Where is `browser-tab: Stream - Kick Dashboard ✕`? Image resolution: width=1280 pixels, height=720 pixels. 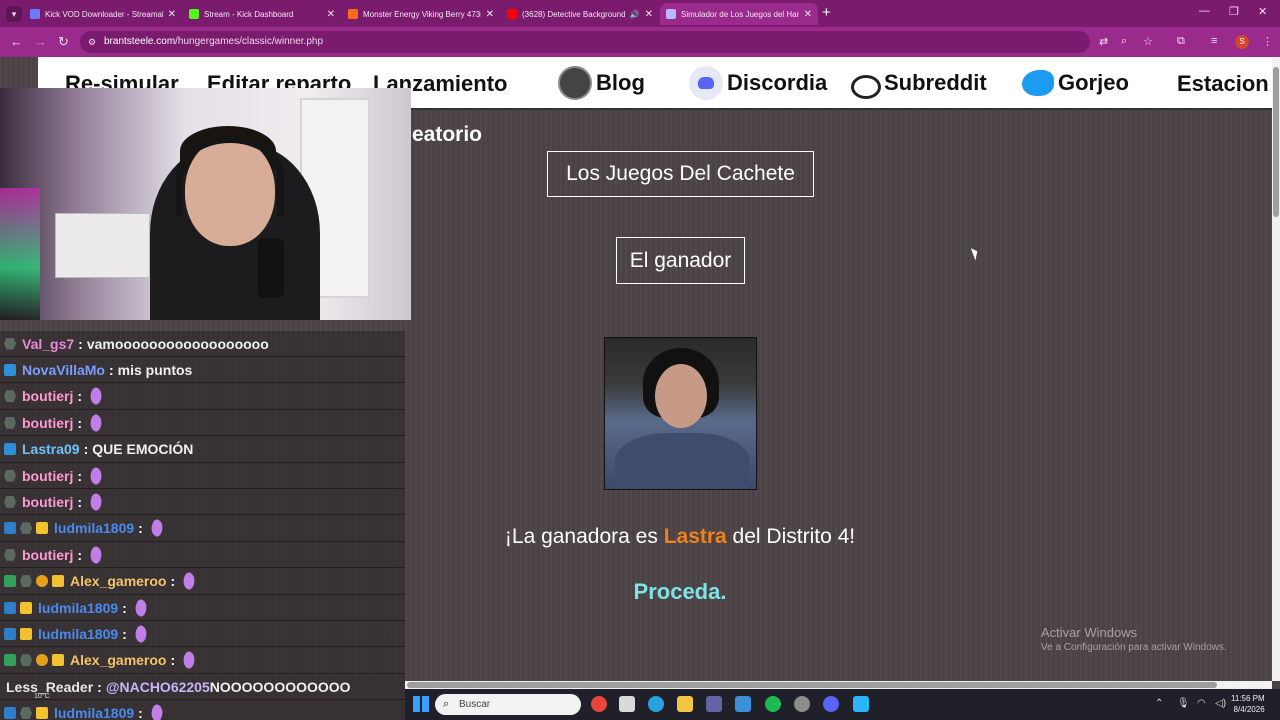 browser-tab: Stream - Kick Dashboard ✕ is located at coordinates (262, 14).